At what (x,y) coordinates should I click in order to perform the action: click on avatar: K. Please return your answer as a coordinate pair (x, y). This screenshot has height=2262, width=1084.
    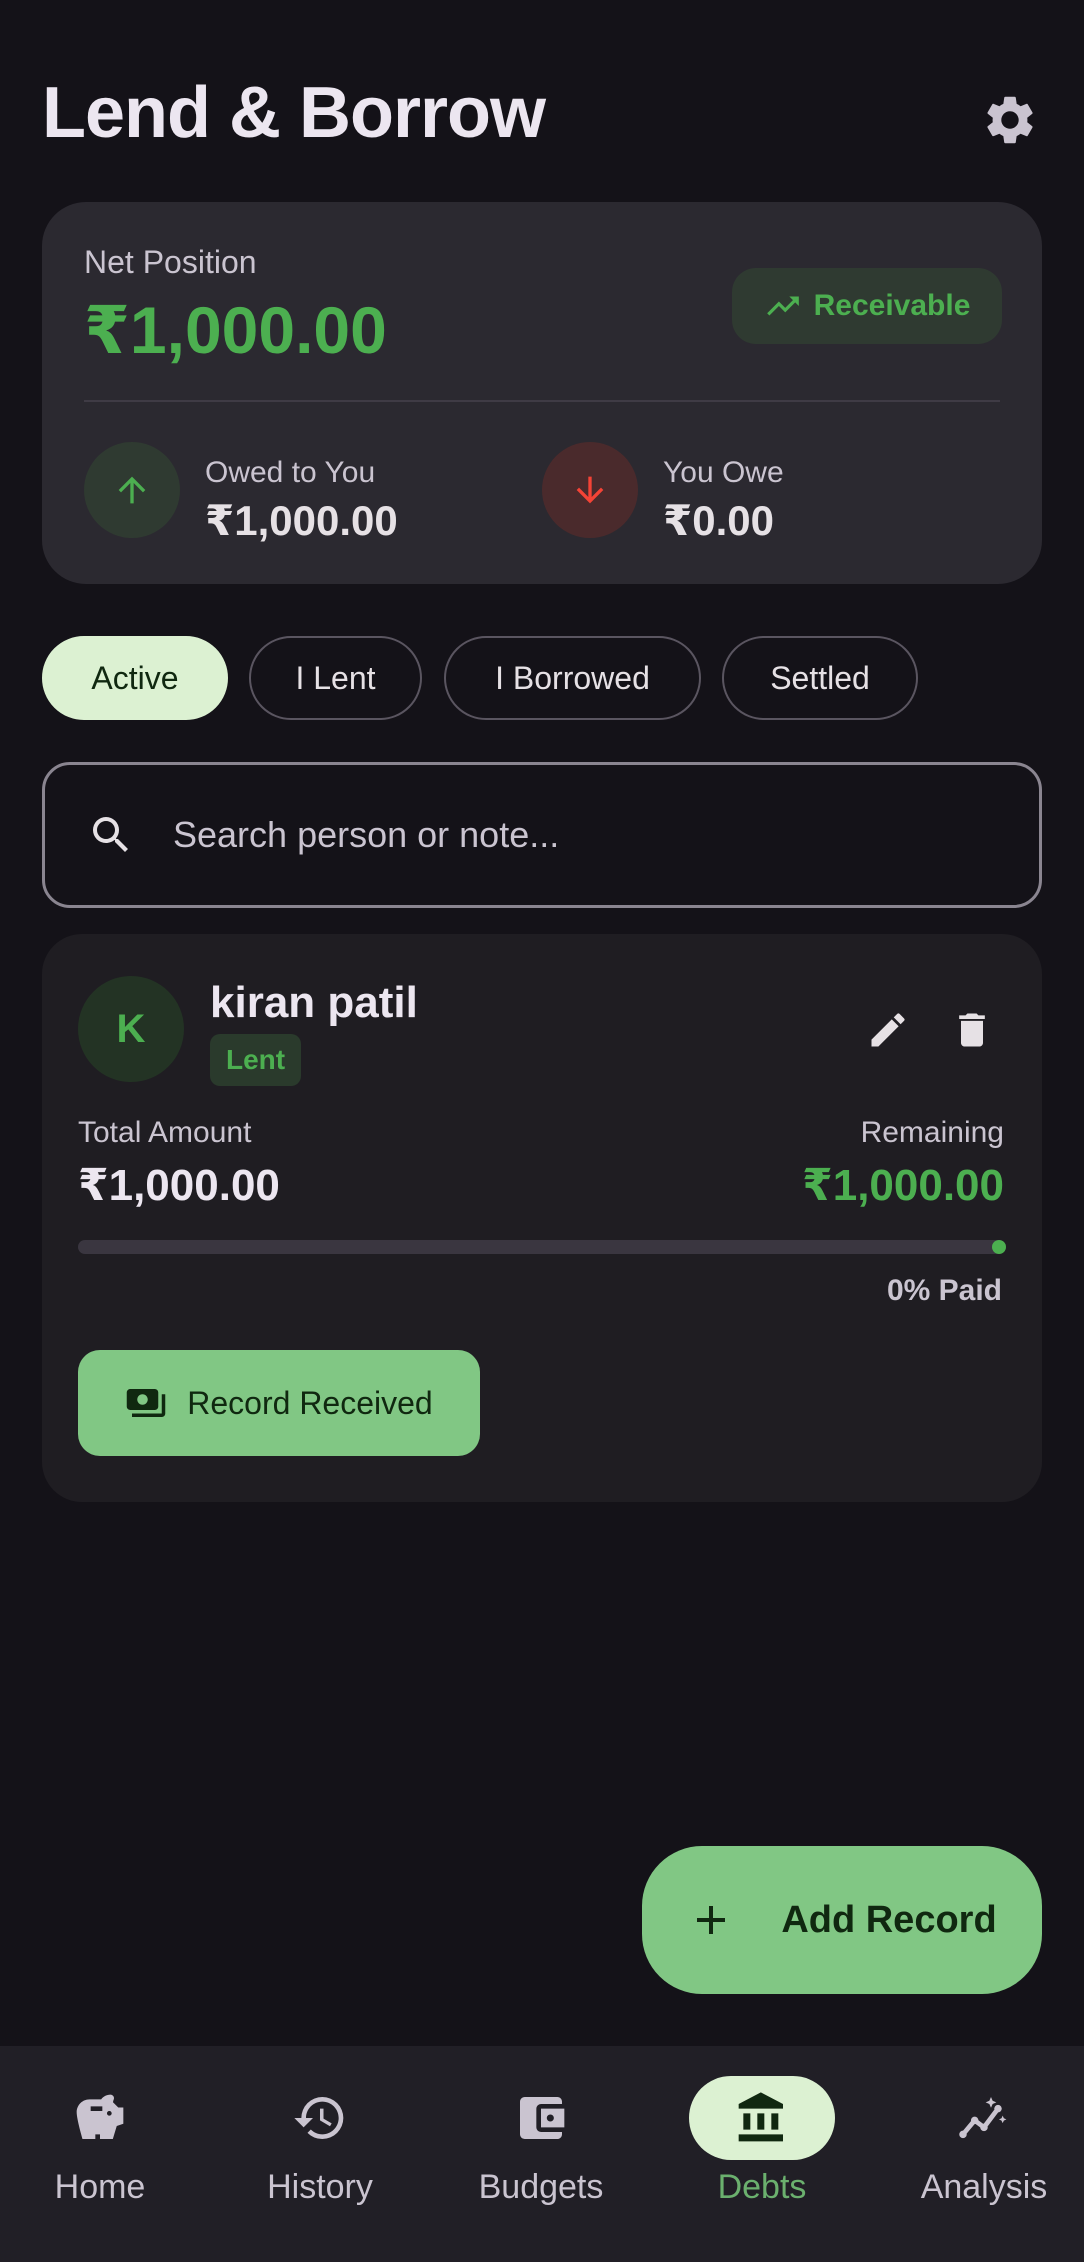
    Looking at the image, I should click on (131, 1029).